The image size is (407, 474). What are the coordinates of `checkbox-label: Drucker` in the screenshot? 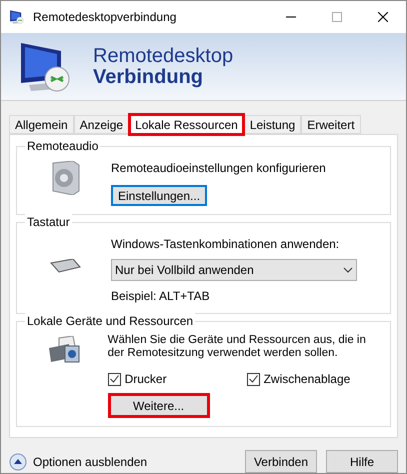 It's located at (145, 379).